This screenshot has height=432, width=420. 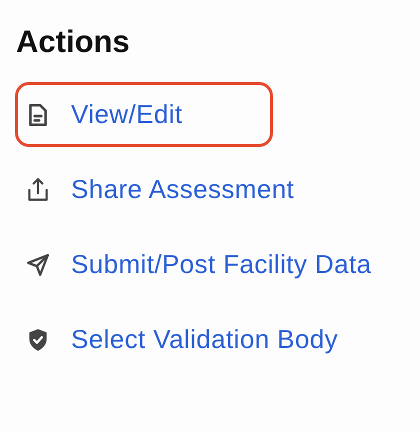 I want to click on action-link: Select Validation Body, so click(x=185, y=339).